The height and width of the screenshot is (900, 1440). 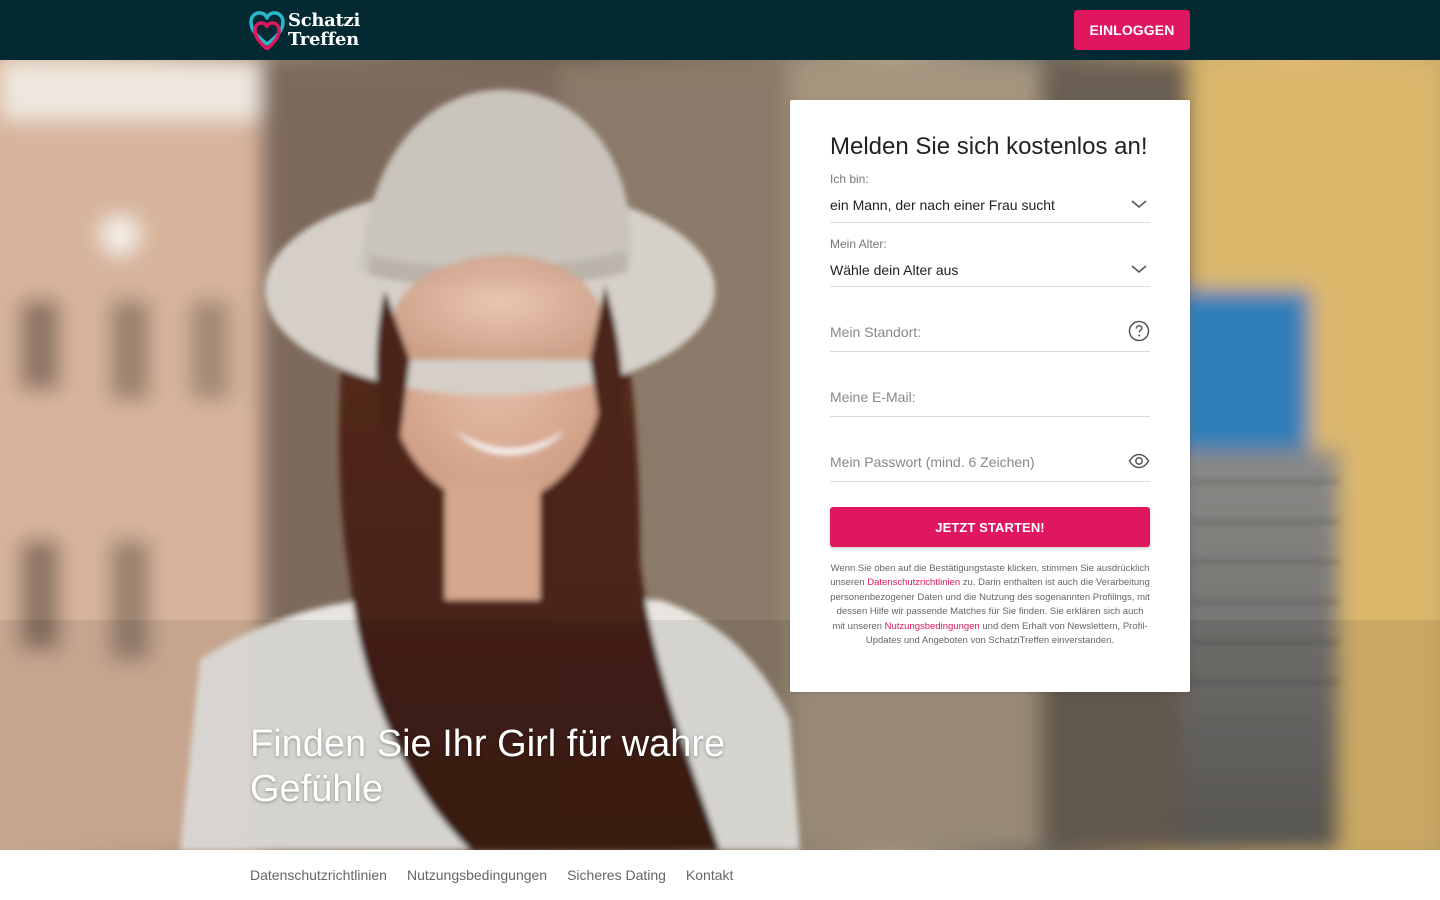 What do you see at coordinates (990, 262) in the screenshot?
I see `age-select: Mein Alter: Wähle dein Alter aus` at bounding box center [990, 262].